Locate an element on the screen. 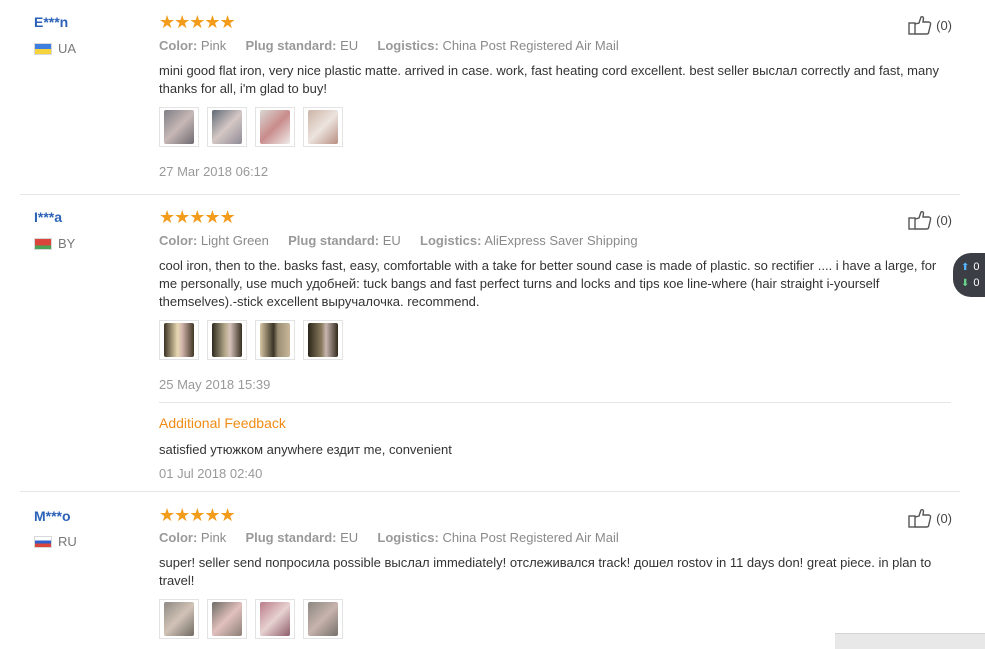  additional-feedback-heading: Additional Feedback is located at coordinates (222, 423).